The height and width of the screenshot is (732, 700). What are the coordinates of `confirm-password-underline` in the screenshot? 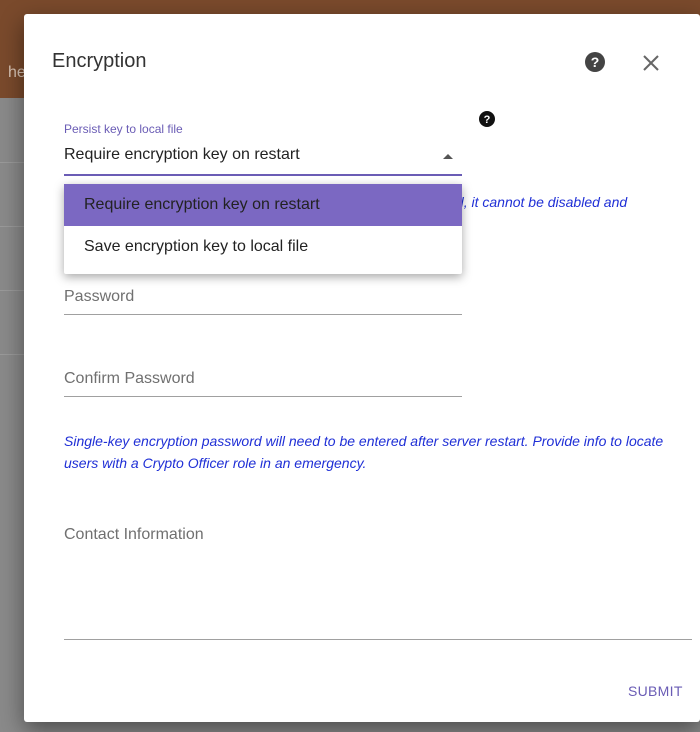 It's located at (263, 396).